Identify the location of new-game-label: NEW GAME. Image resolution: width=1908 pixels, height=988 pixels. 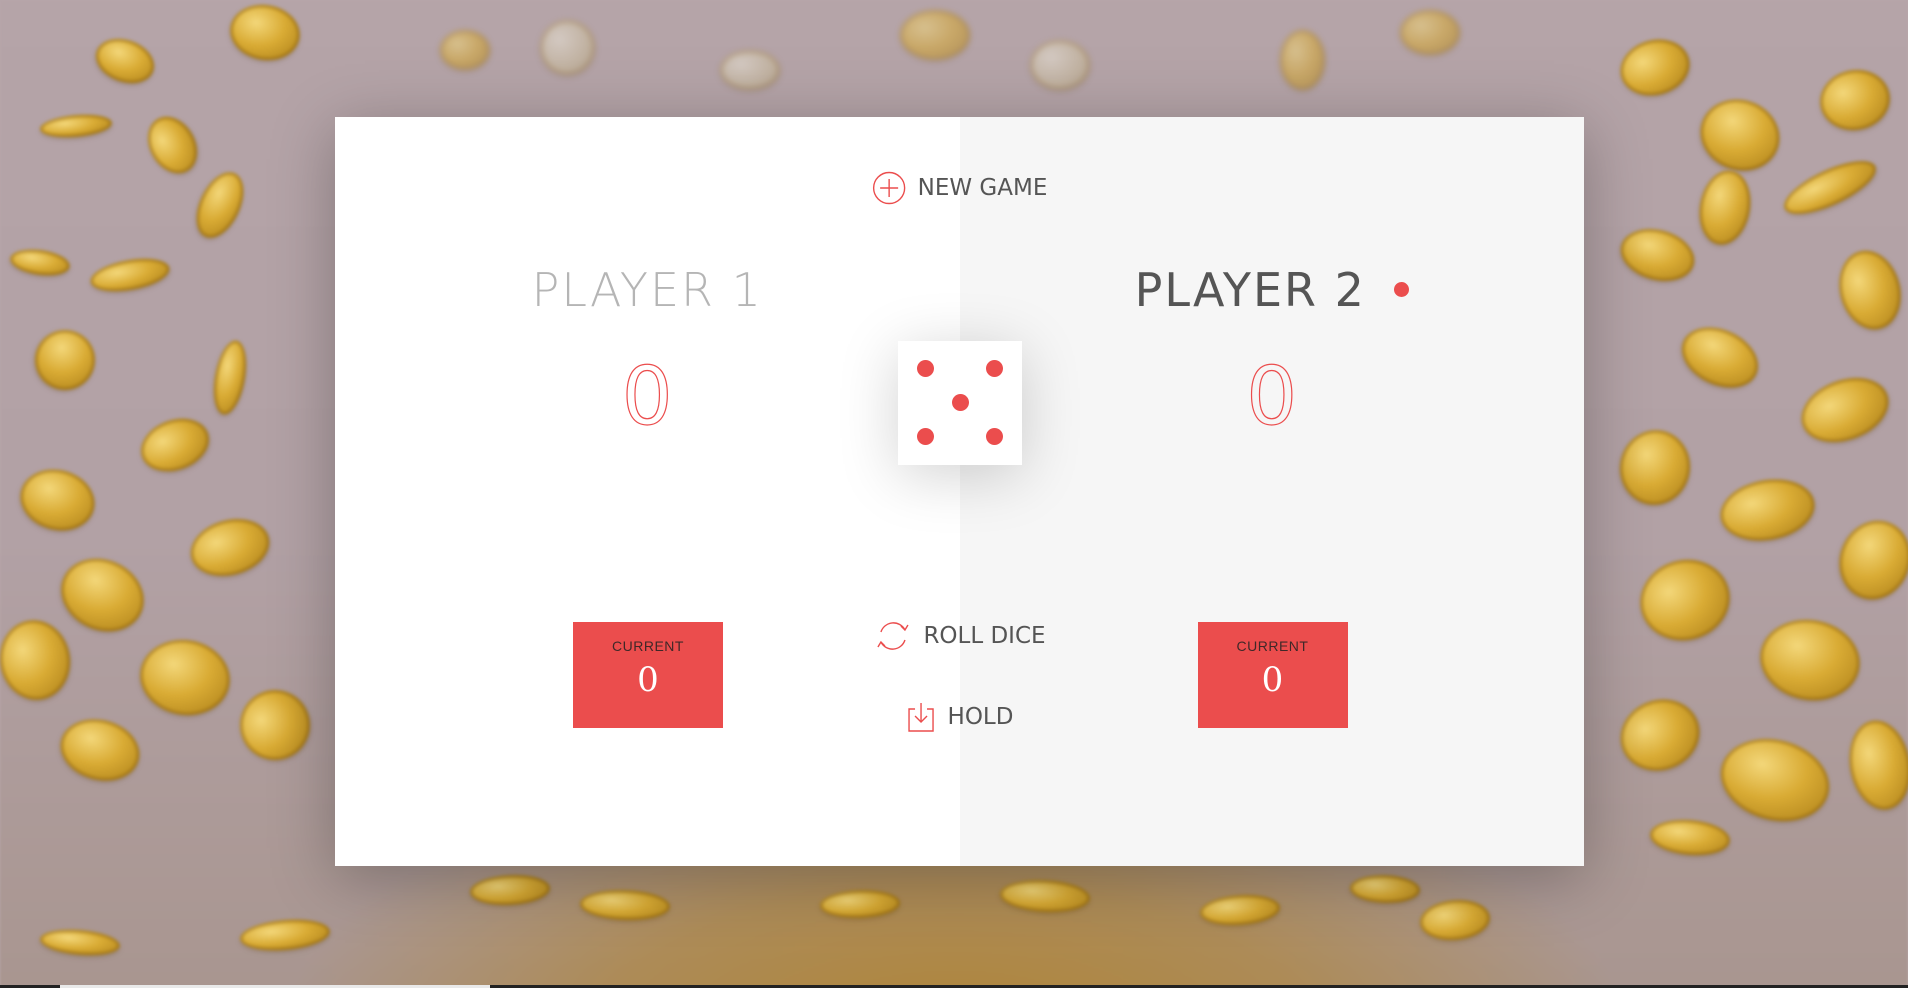
(982, 188).